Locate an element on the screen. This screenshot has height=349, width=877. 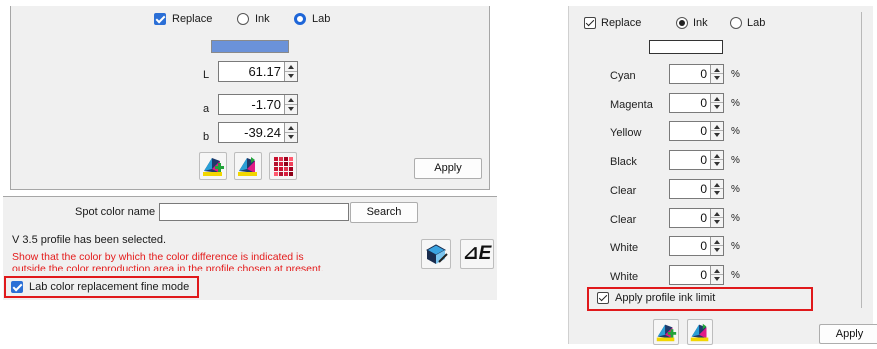
replace-checkbox: Replace is located at coordinates (183, 19).